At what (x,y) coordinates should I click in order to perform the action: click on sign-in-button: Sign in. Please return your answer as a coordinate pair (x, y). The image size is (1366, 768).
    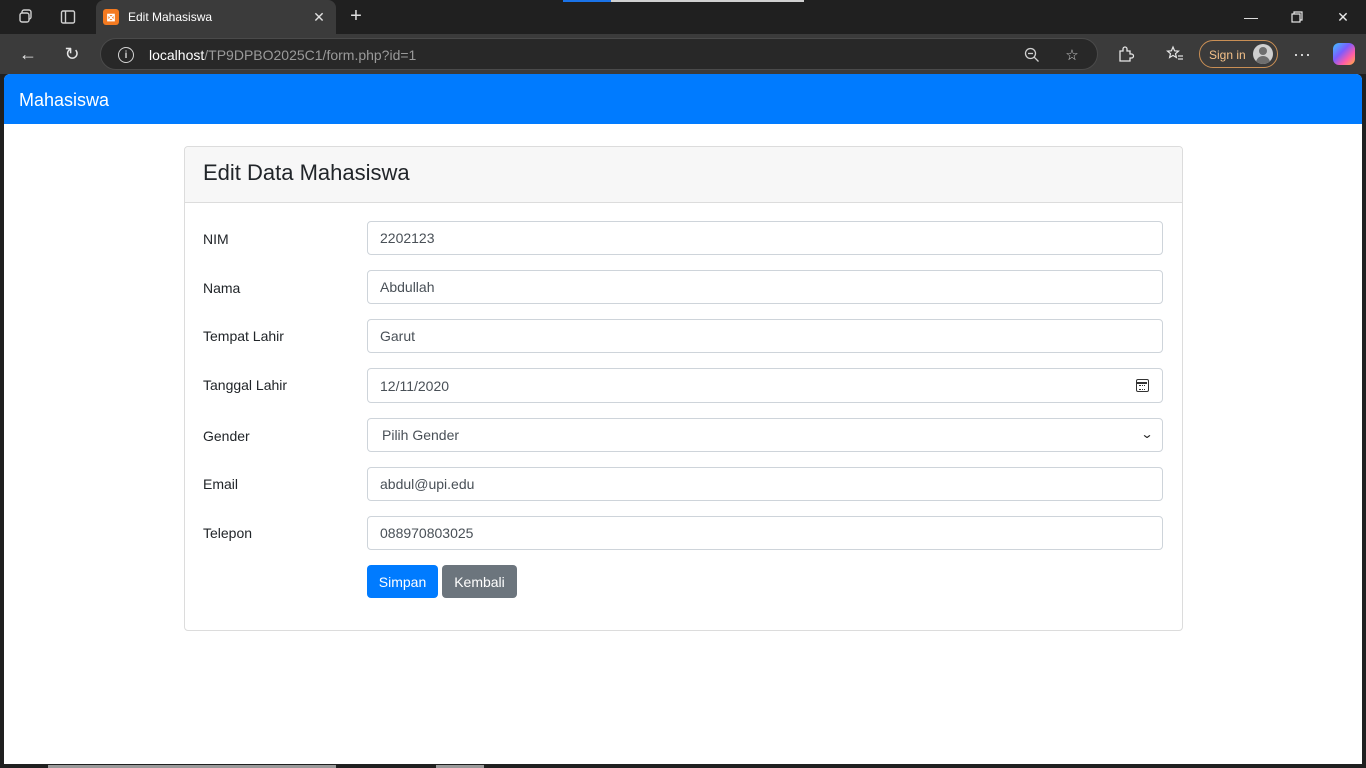
    Looking at the image, I should click on (1238, 54).